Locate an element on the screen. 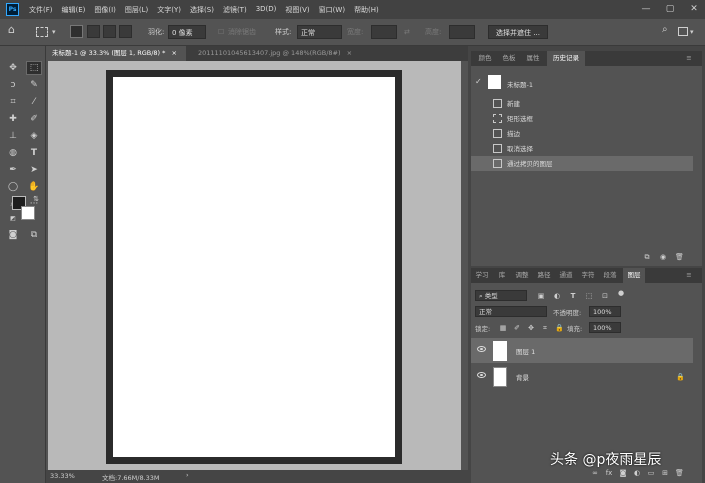 This screenshot has height=483, width=705. tab-paths: 路径 is located at coordinates (544, 275).